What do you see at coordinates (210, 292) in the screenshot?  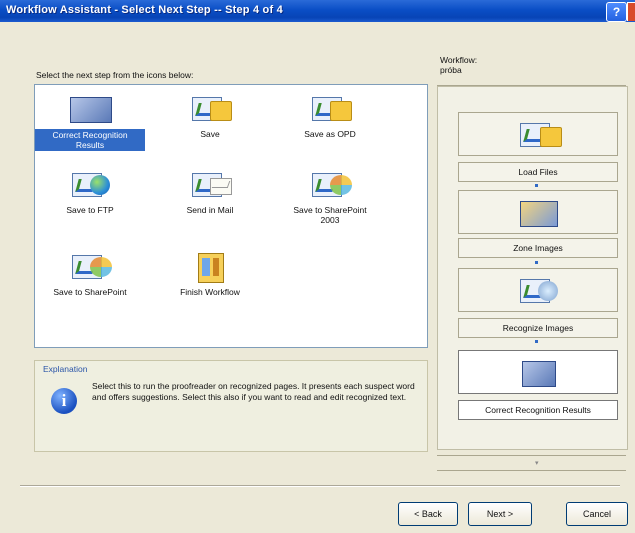 I see `task-label: Finish Workflow` at bounding box center [210, 292].